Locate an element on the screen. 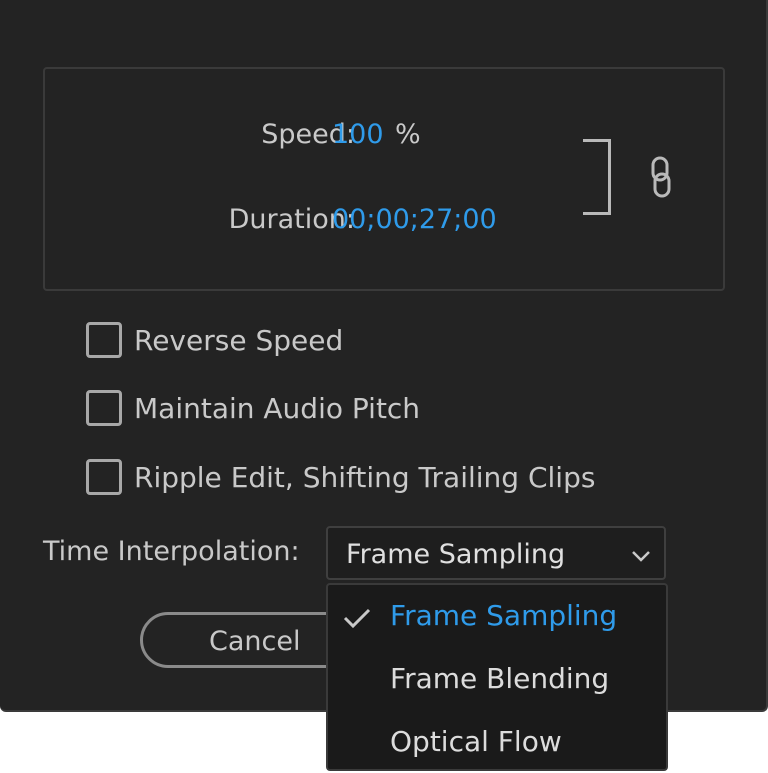 This screenshot has height=773, width=768. time-interpolation-dropdown: Frame Sampling is located at coordinates (496, 553).